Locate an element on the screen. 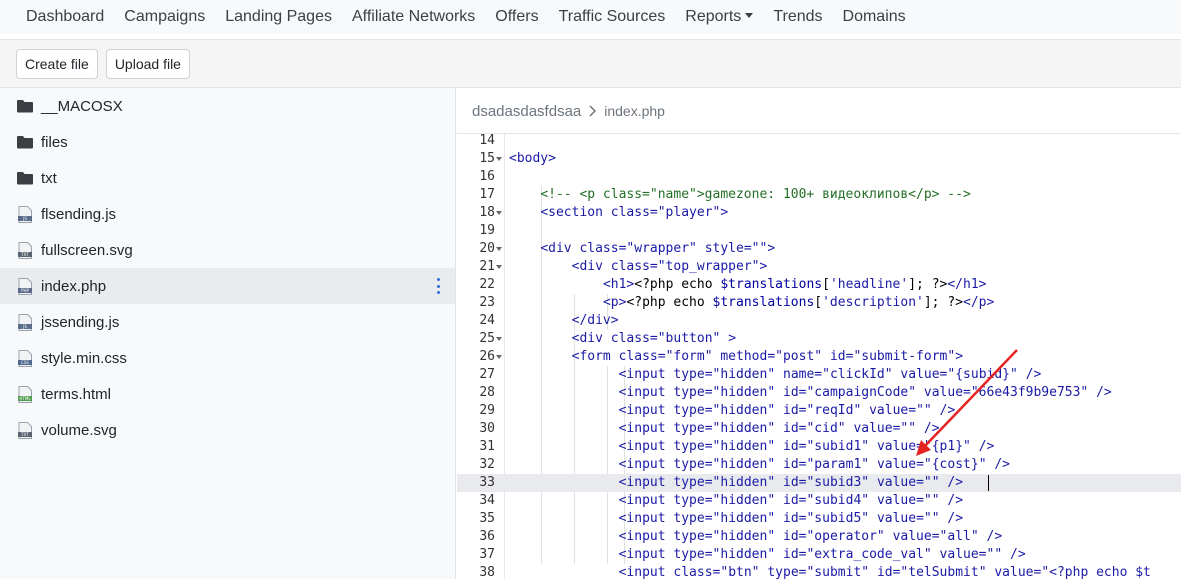 This screenshot has width=1181, height=579. svg-text: TXT is located at coordinates (24, 254).